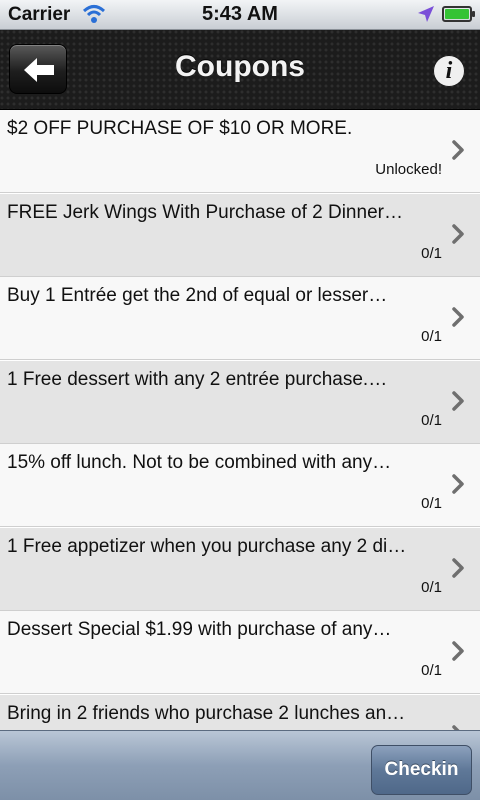  Describe the element at coordinates (180, 128) in the screenshot. I see `coupon-title: $2 OFF PURCHASE OF $10 OR MORE.` at that location.